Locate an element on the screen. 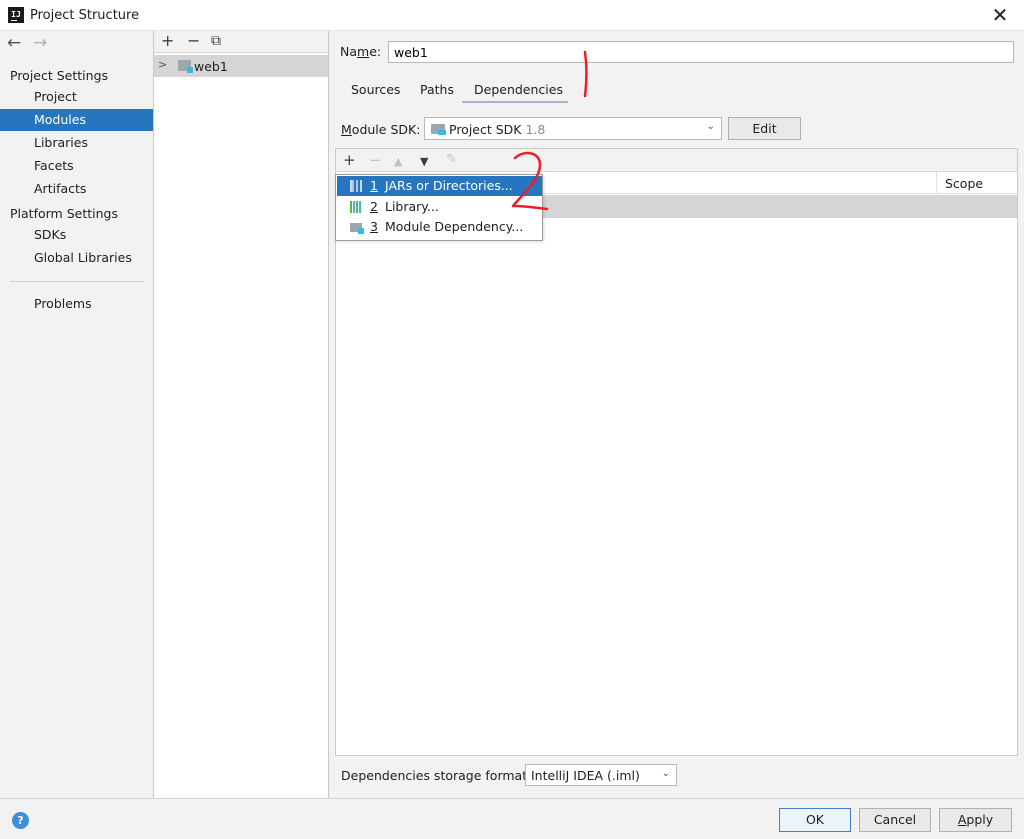 Image resolution: width=1024 pixels, height=839 pixels. help-icon: ? is located at coordinates (20, 820).